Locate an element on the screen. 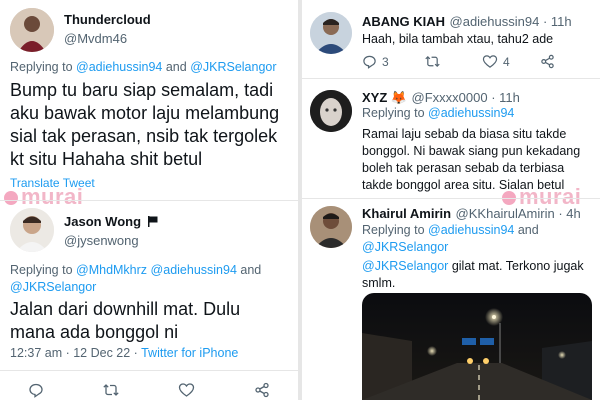  tweet-header: Khairul Amirin @KKhairulAmirin · 4h is located at coordinates (471, 214).